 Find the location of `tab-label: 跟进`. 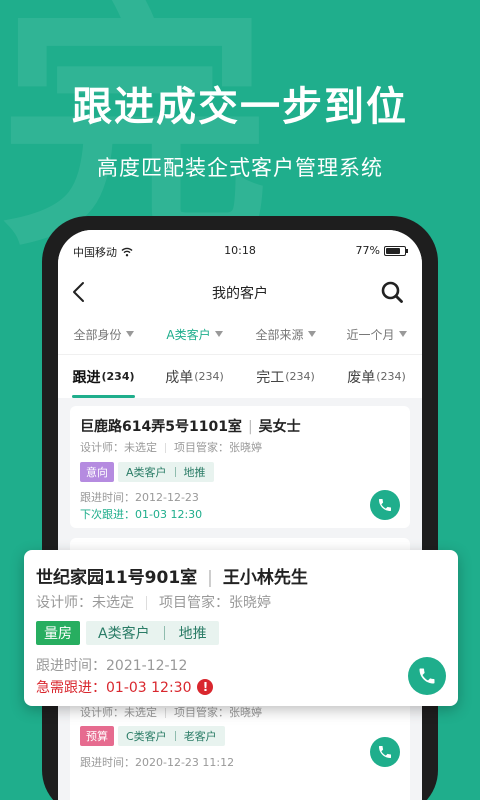

tab-label: 跟进 is located at coordinates (86, 377).